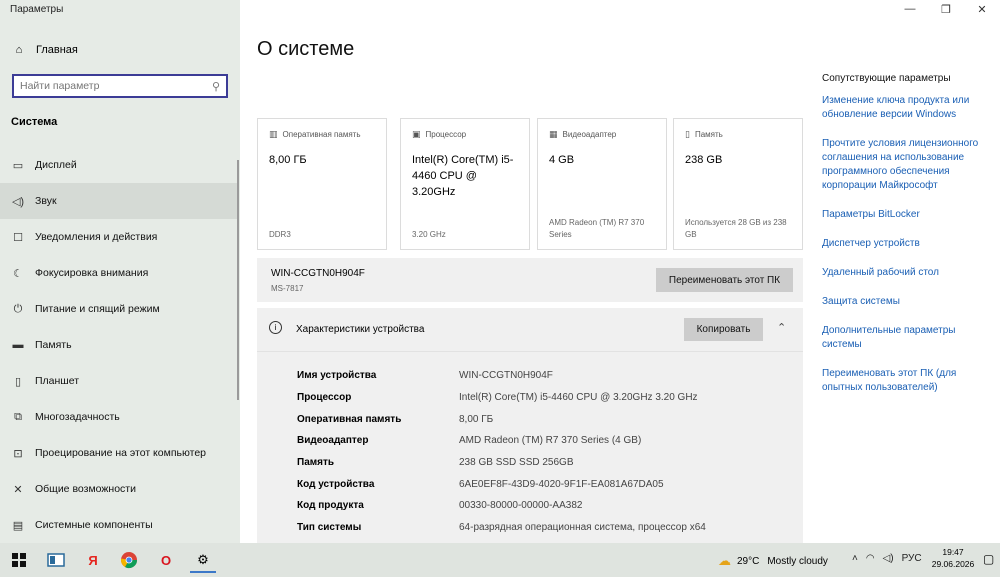  I want to click on card-value: 238 GB, so click(704, 160).